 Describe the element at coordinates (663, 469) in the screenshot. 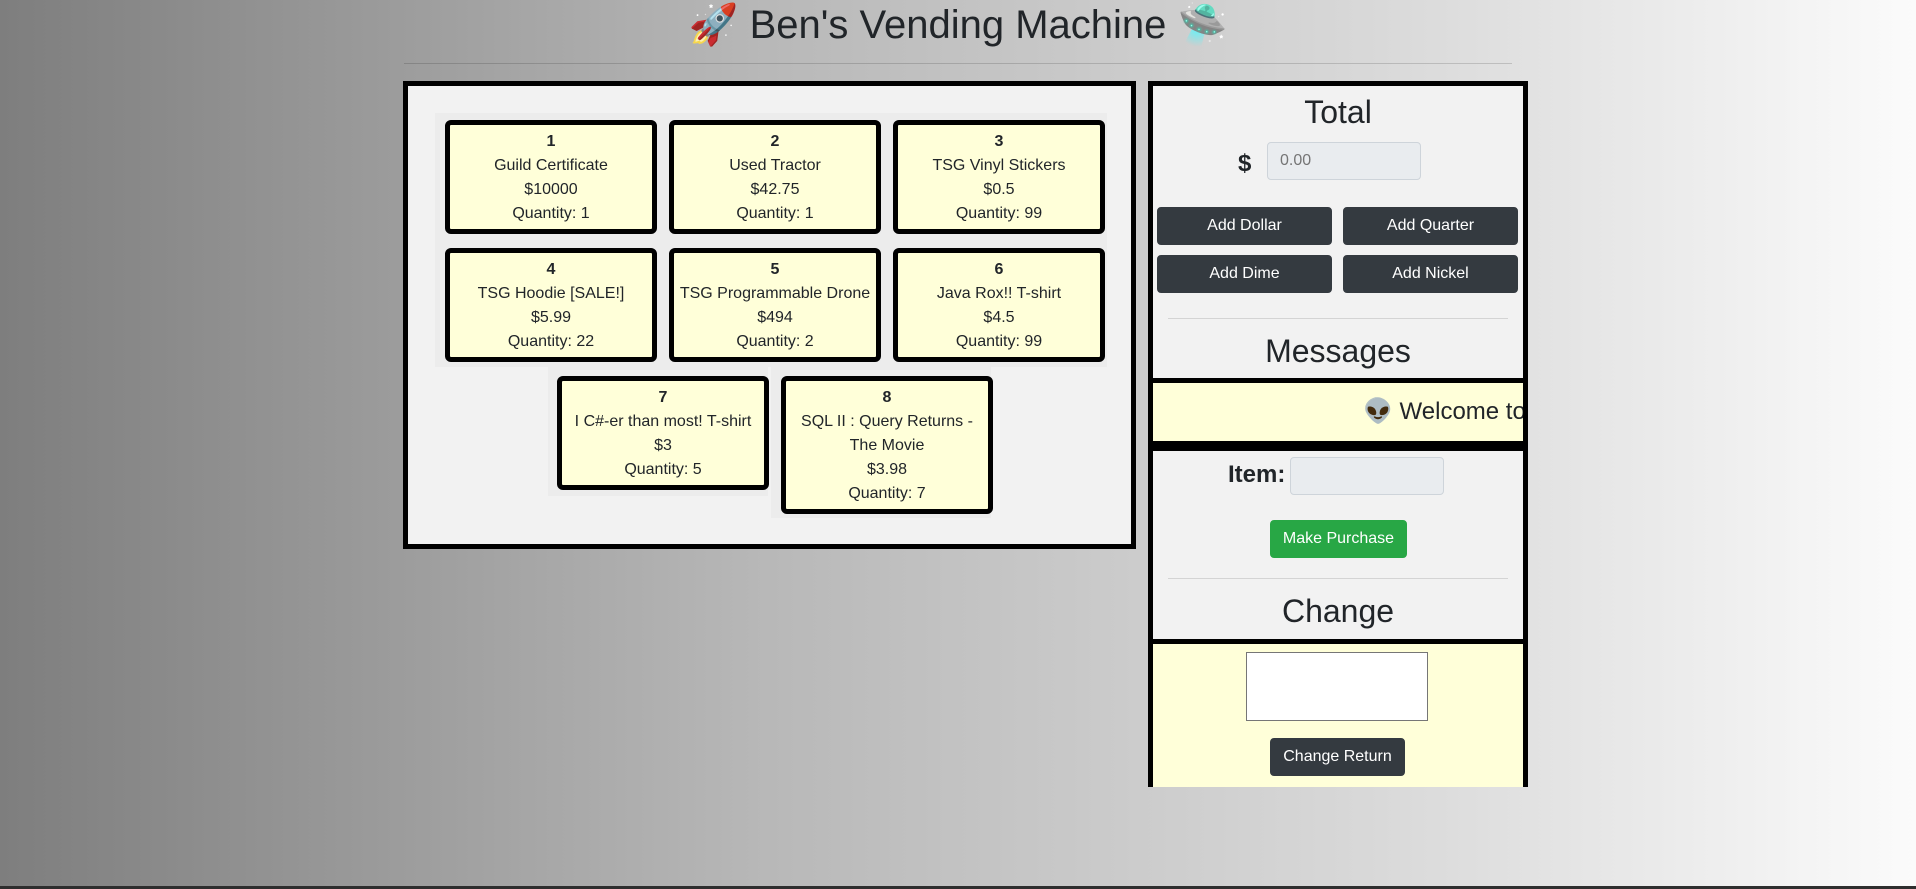

I see `item-quantity: Quantity: 5` at that location.